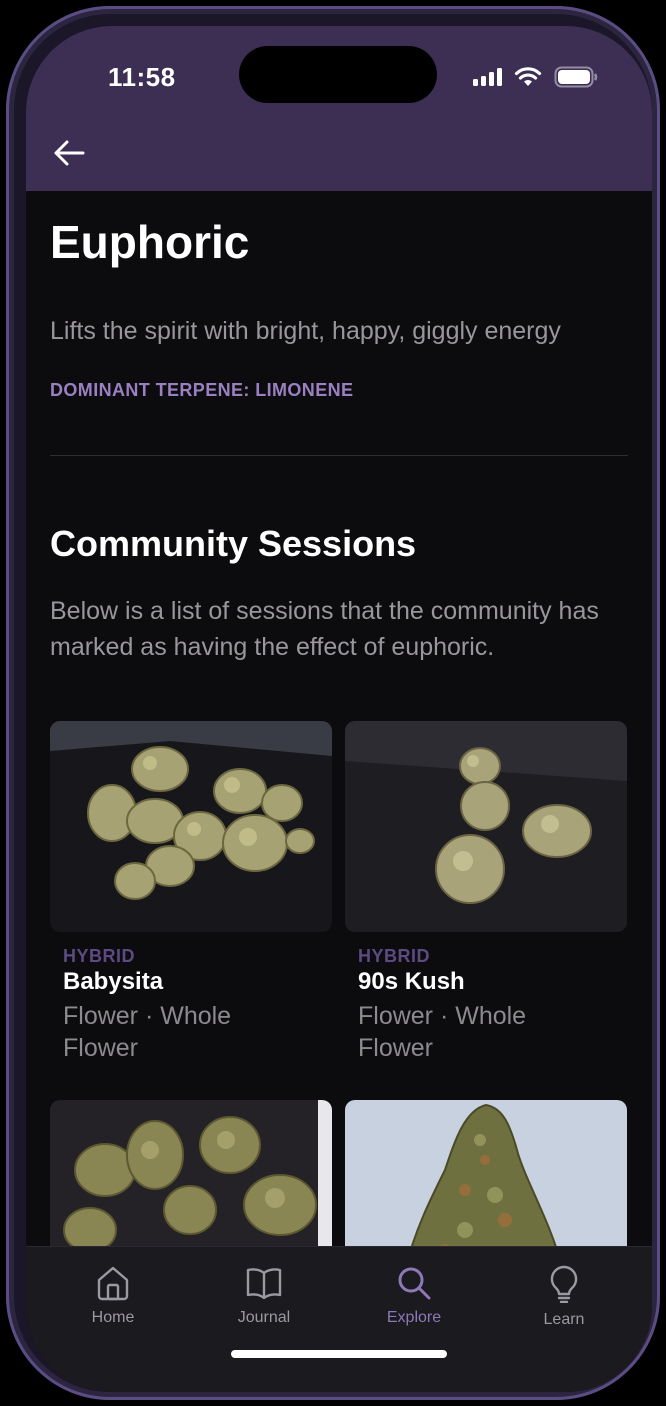 This screenshot has height=1406, width=666. Describe the element at coordinates (150, 242) in the screenshot. I see `effect-title: Euphoric` at that location.